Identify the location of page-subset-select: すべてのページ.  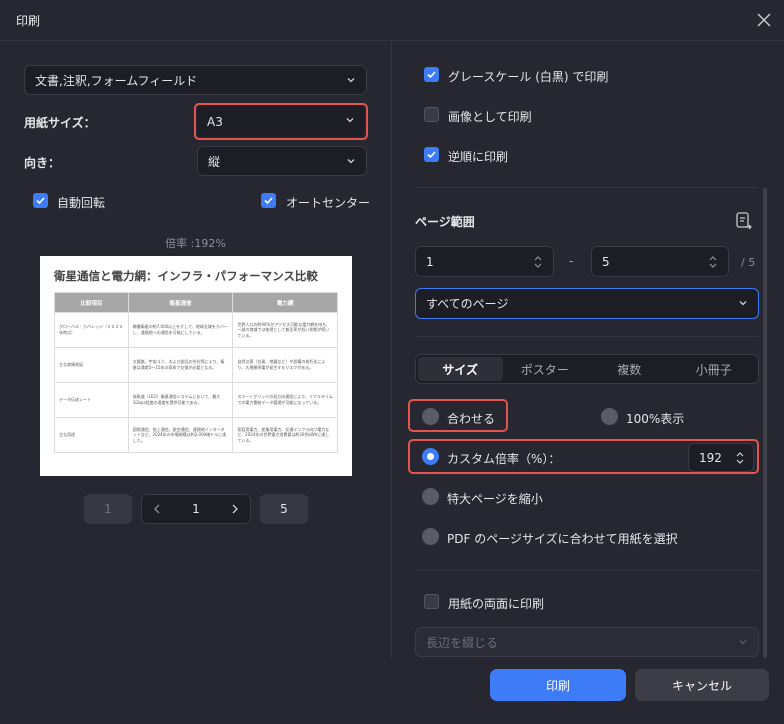
(587, 303).